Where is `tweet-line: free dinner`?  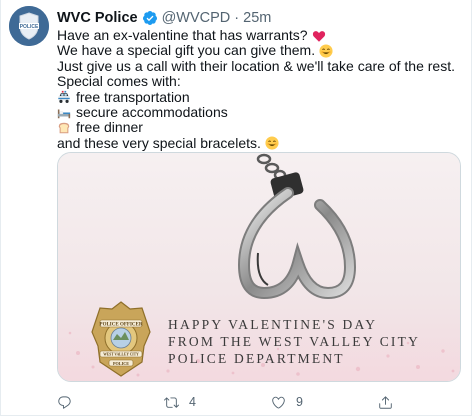
tweet-line: free dinner is located at coordinates (259, 127).